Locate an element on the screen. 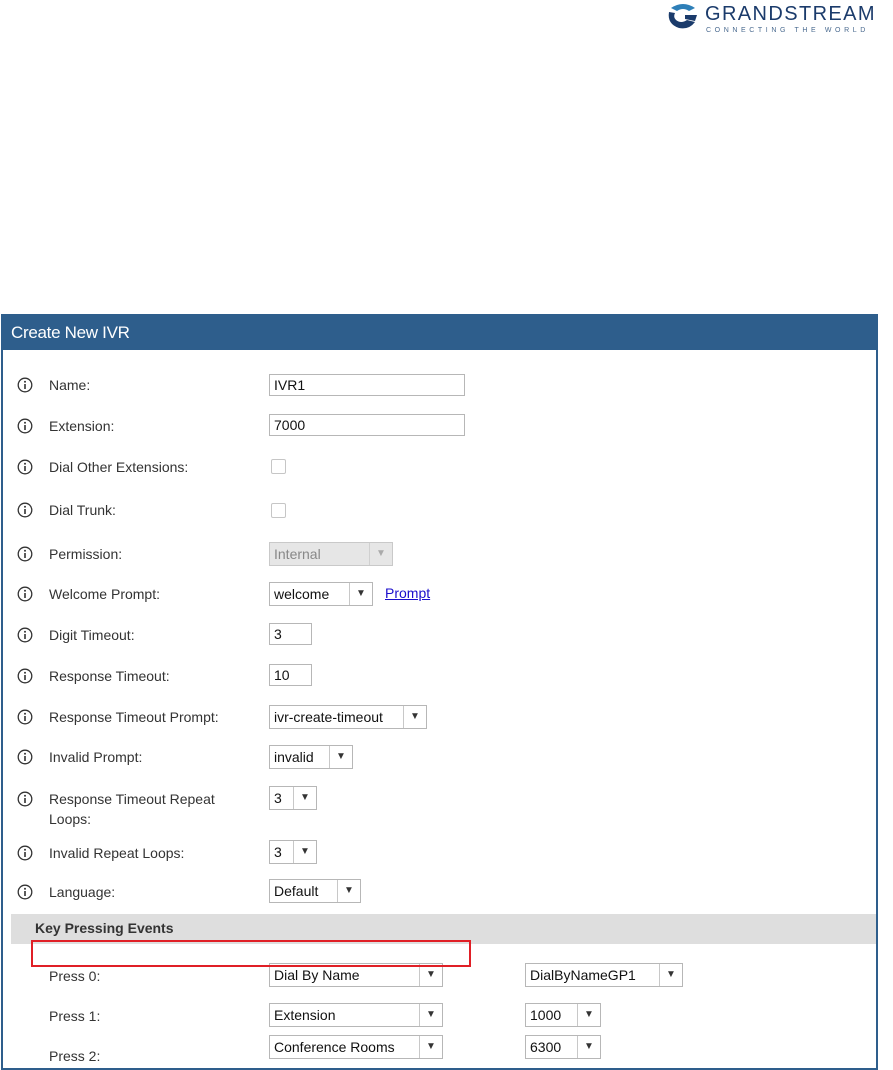  press-1-target-select: 1000 ▼ is located at coordinates (563, 1015).